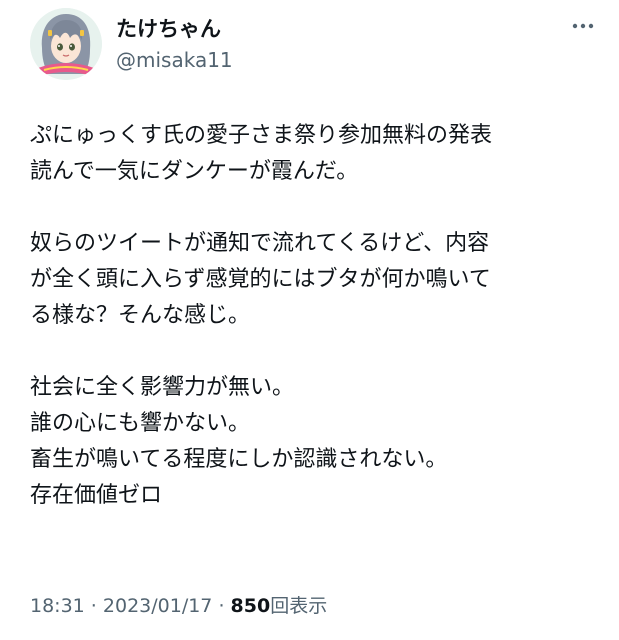  I want to click on tweet-time: 18:31, so click(57, 606).